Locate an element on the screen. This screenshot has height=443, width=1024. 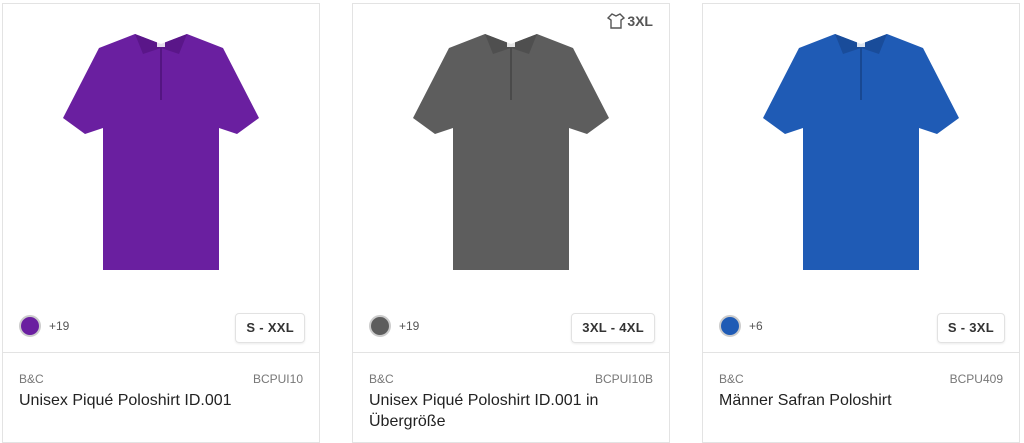
product-sku: BCPUI10 is located at coordinates (277, 379).